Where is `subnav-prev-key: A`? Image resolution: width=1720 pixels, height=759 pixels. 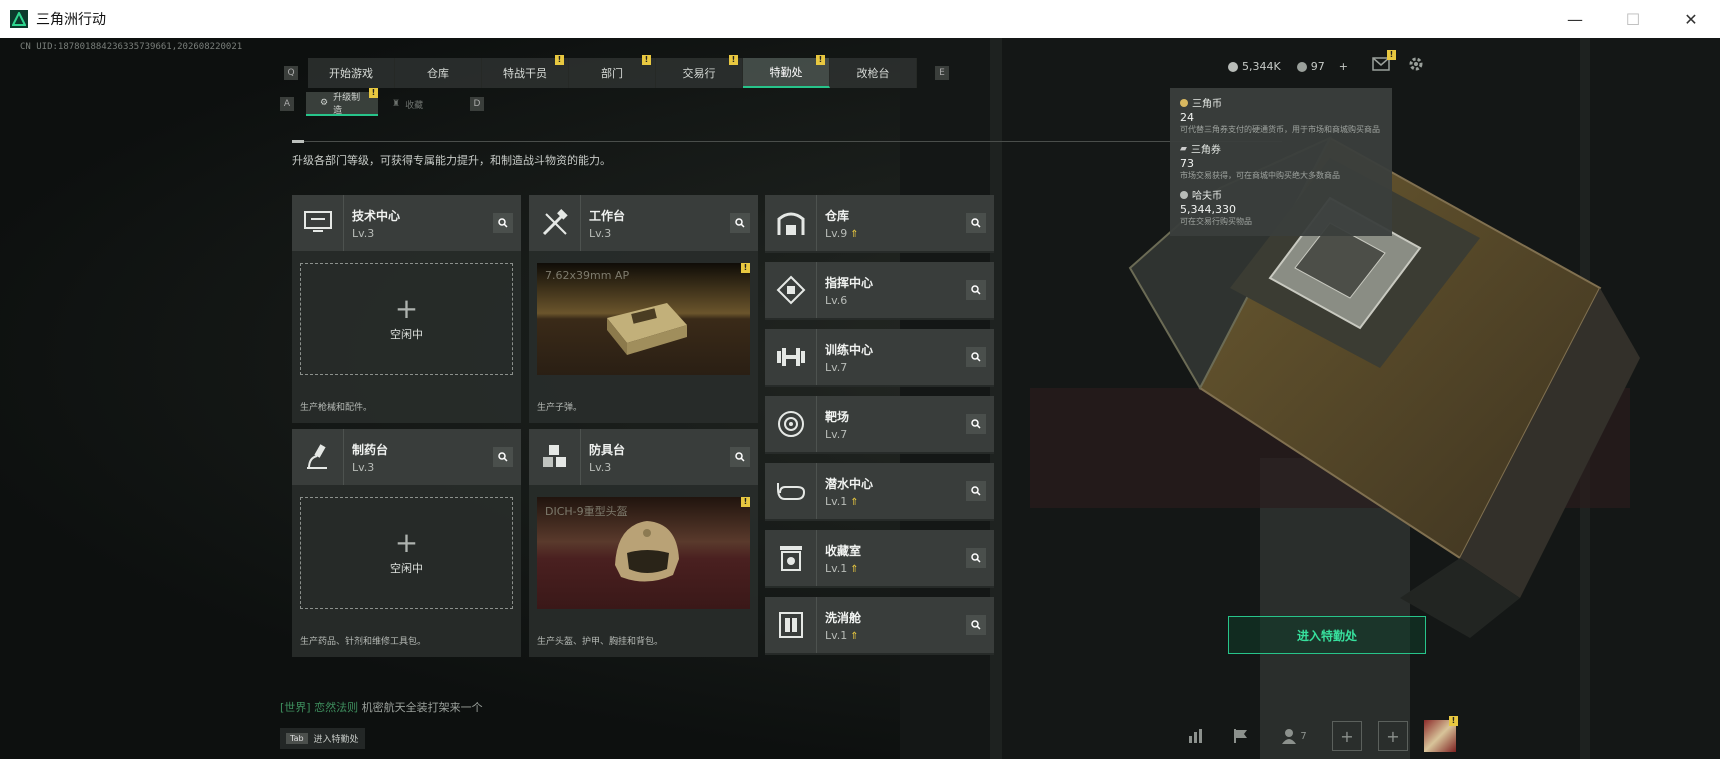 subnav-prev-key: A is located at coordinates (287, 104).